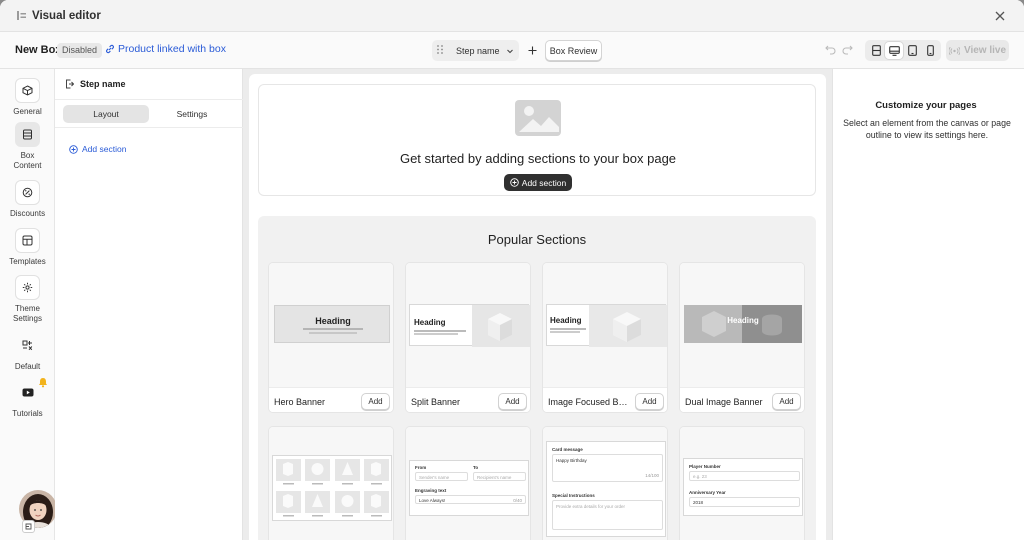 The height and width of the screenshot is (540, 1024). Describe the element at coordinates (724, 402) in the screenshot. I see `section-card-name: Dual Image Banner` at that location.